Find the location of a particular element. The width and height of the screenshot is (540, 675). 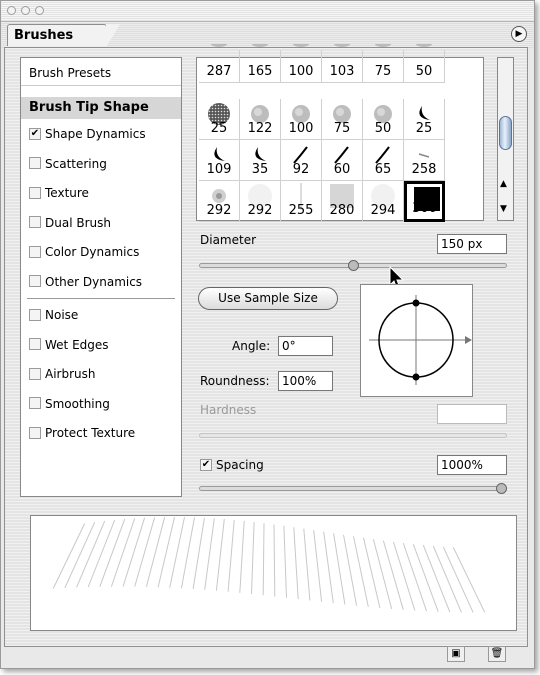

option-shape-dynamics: ✔ Shape Dynamics is located at coordinates (101, 134).